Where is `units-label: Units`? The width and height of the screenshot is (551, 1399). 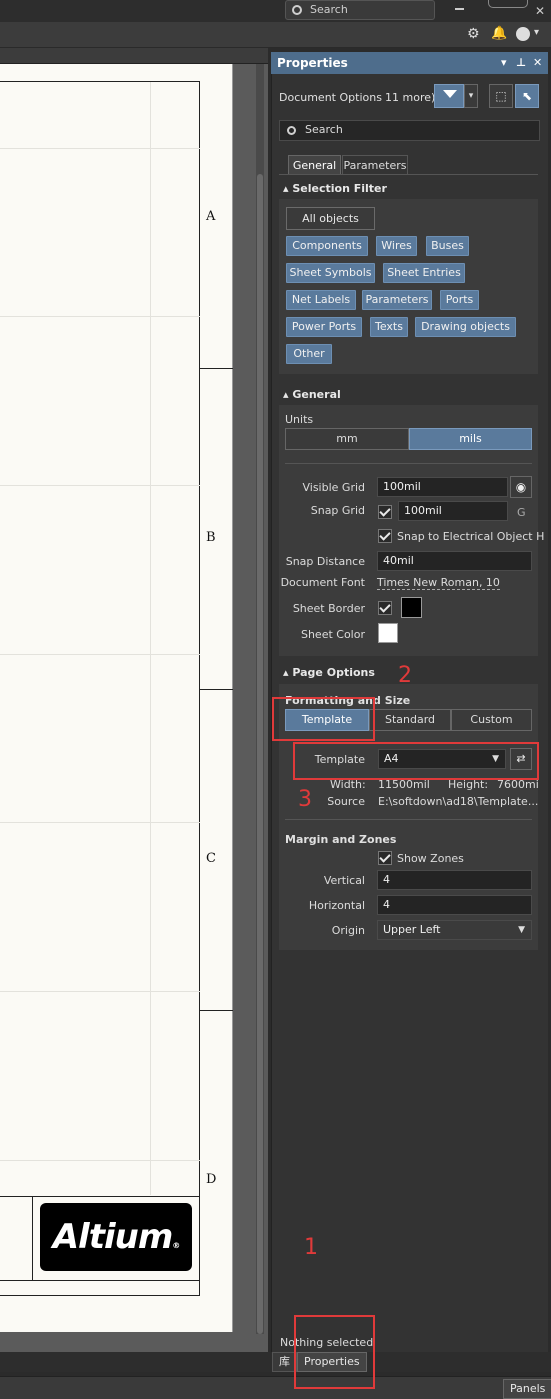 units-label: Units is located at coordinates (299, 419).